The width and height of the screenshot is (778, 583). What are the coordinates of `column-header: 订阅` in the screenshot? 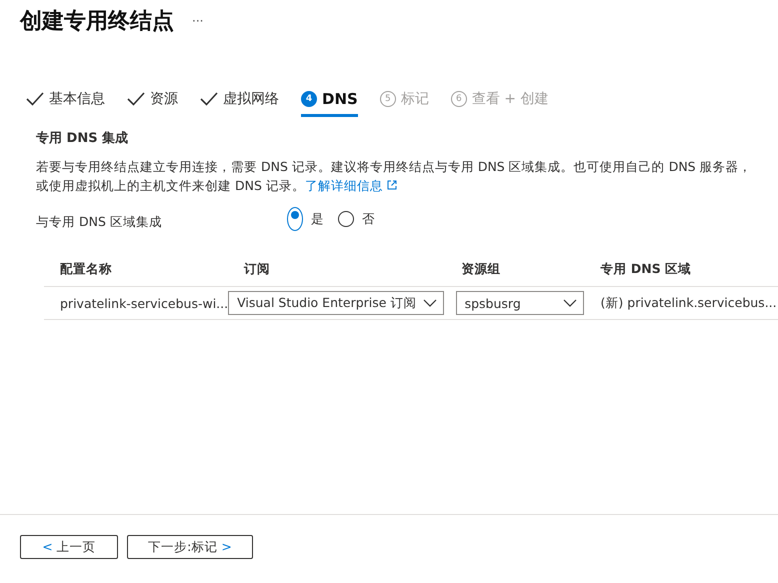 It's located at (257, 268).